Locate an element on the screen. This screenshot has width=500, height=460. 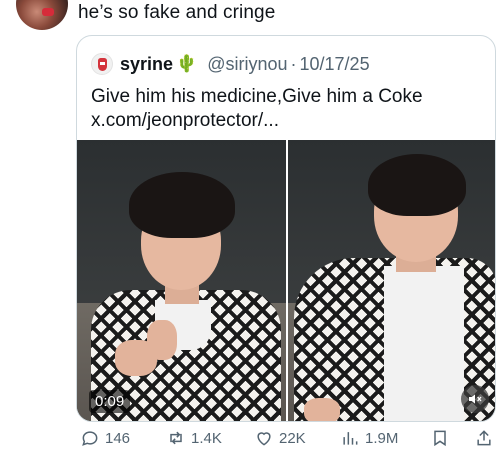
quoted-tweet-header: syrine 🌵 @siriynou · 10/17/25 is located at coordinates (230, 64).